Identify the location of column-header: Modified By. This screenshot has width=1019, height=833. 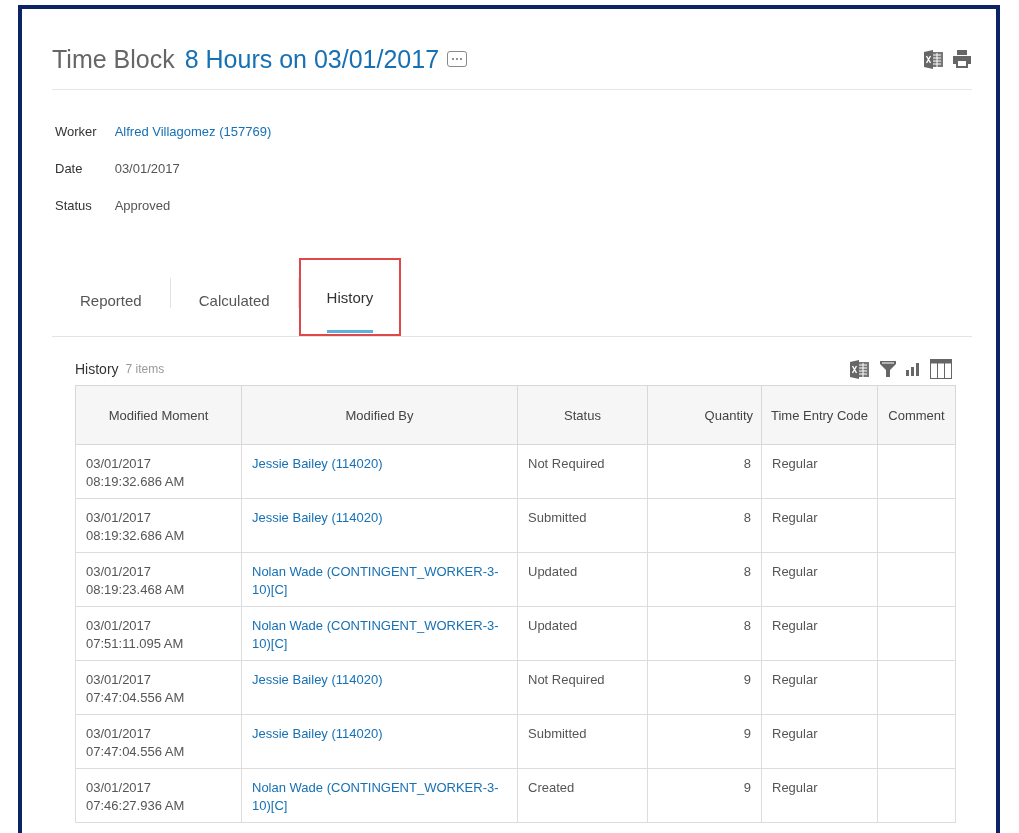
(379, 415).